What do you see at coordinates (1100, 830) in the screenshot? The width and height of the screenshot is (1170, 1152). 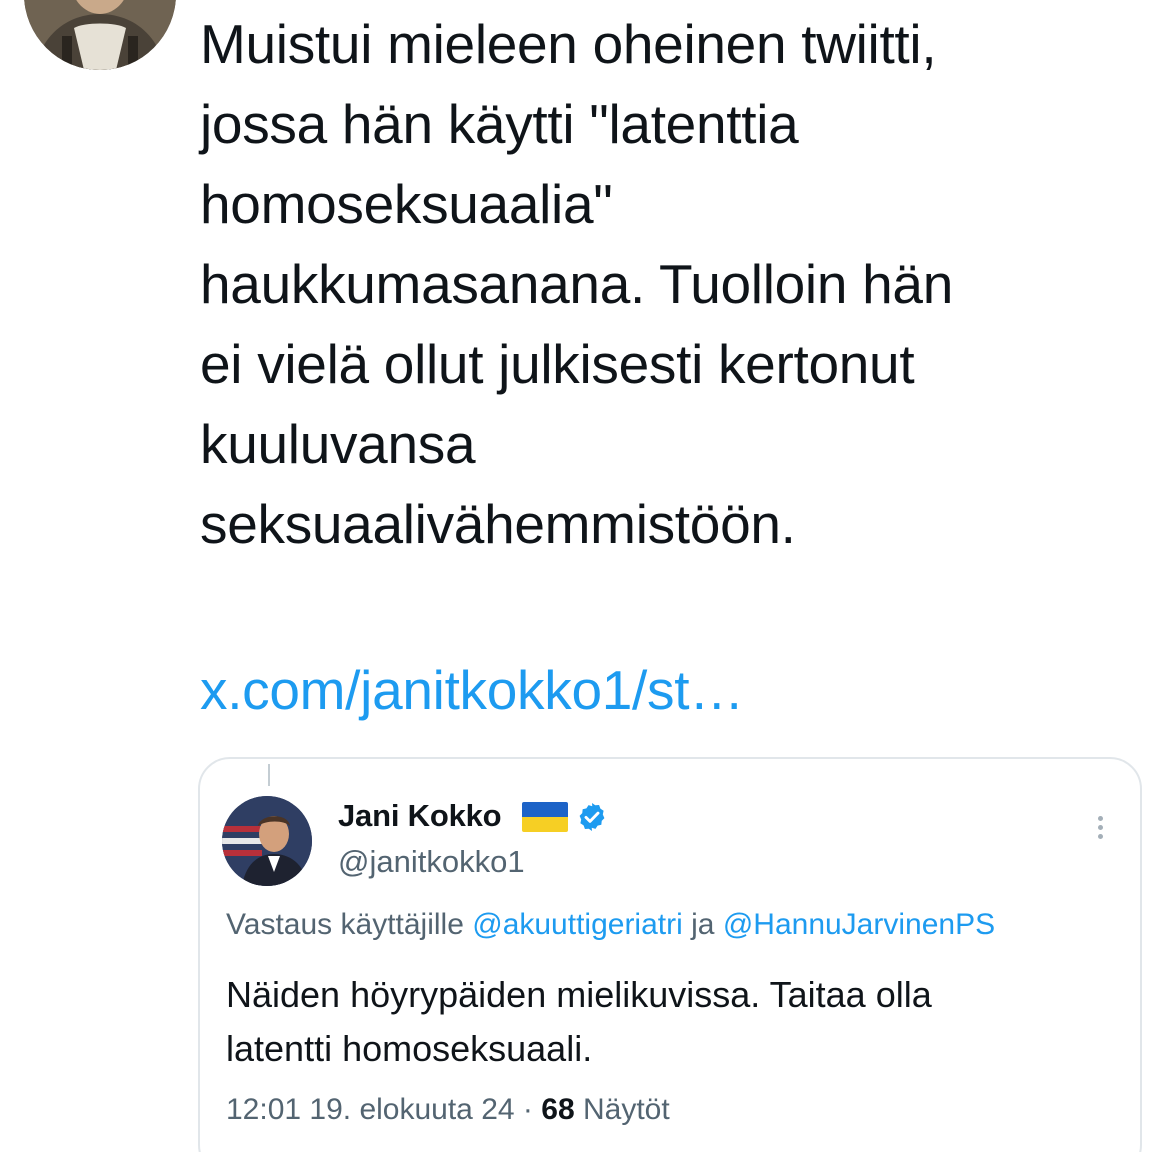 I see `more-options-icon` at bounding box center [1100, 830].